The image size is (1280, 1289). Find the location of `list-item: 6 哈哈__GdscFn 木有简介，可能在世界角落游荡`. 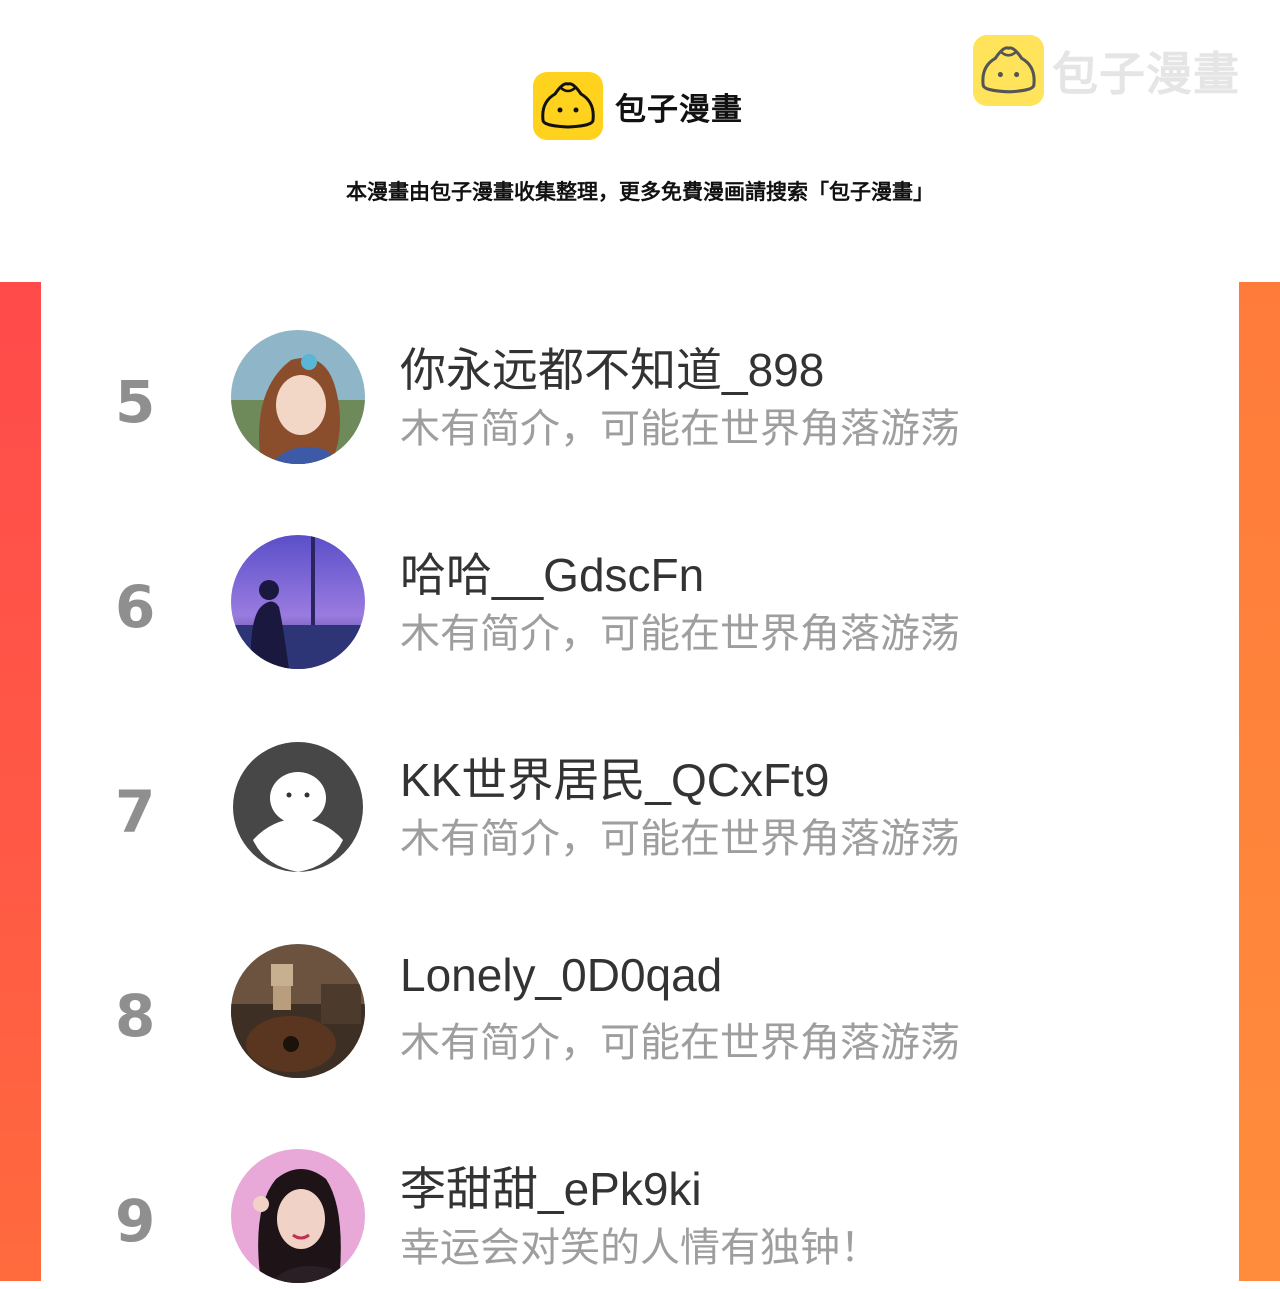

list-item: 6 哈哈__GdscFn 木有简介，可能在世界角落游荡 is located at coordinates (640, 605).